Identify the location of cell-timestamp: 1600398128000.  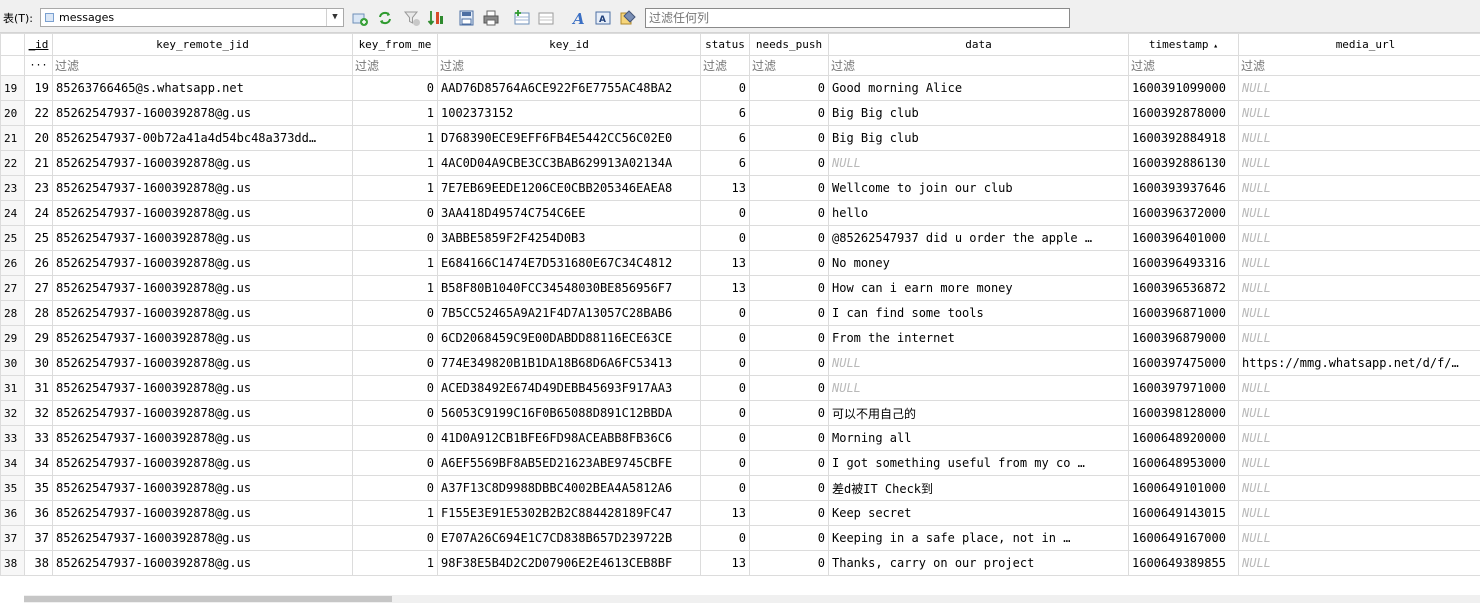
(1183, 413).